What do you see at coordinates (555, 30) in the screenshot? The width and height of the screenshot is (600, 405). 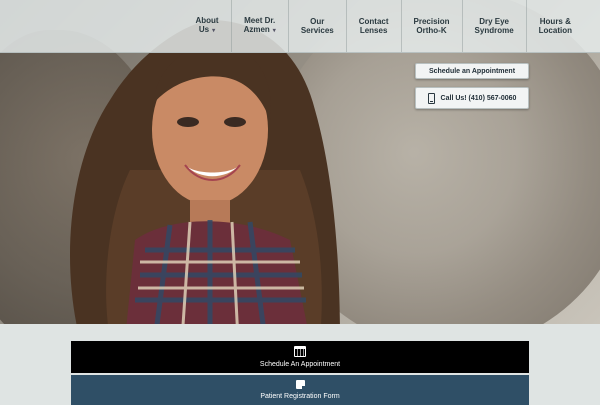 I see `nav-item-label: Location` at bounding box center [555, 30].